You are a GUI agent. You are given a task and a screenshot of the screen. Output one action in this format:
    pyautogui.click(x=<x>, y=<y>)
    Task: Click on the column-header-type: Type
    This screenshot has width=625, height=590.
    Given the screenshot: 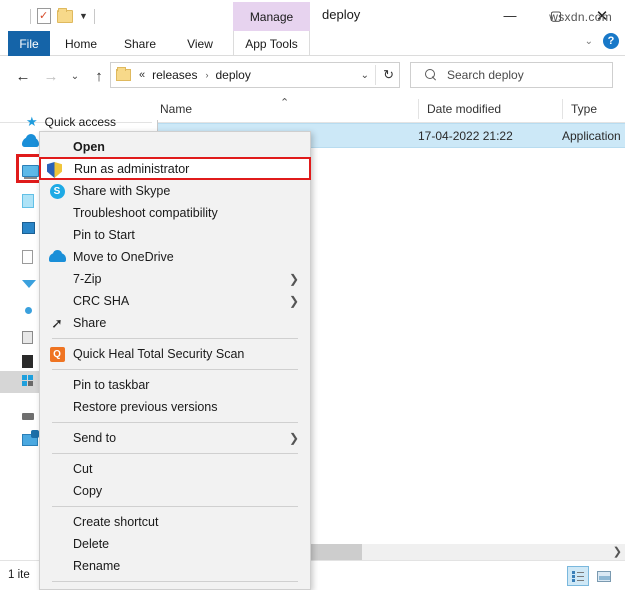 What is the action you would take?
    pyautogui.click(x=579, y=109)
    